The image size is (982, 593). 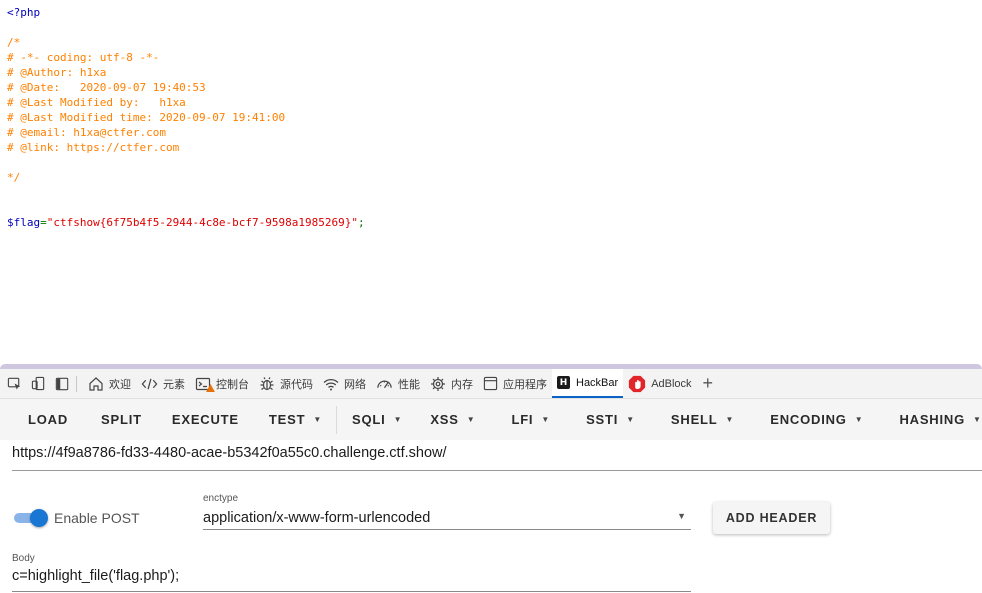 I want to click on comment-line: # @Date: 2020-09-07 19:40:53, so click(x=106, y=87).